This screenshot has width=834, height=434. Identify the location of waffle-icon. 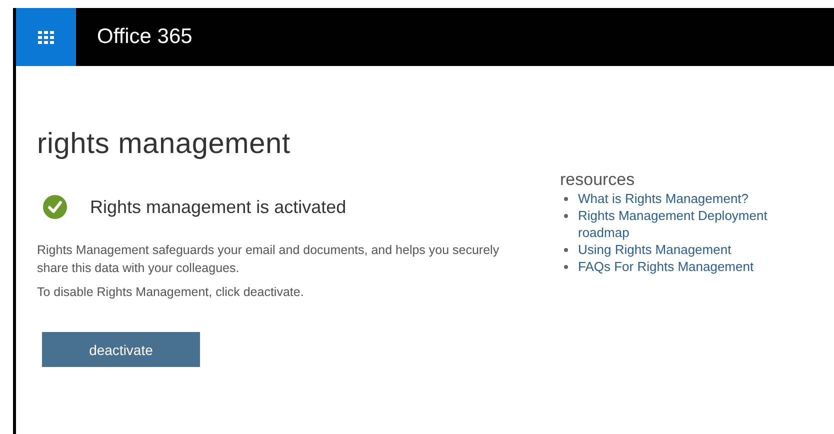
(46, 37).